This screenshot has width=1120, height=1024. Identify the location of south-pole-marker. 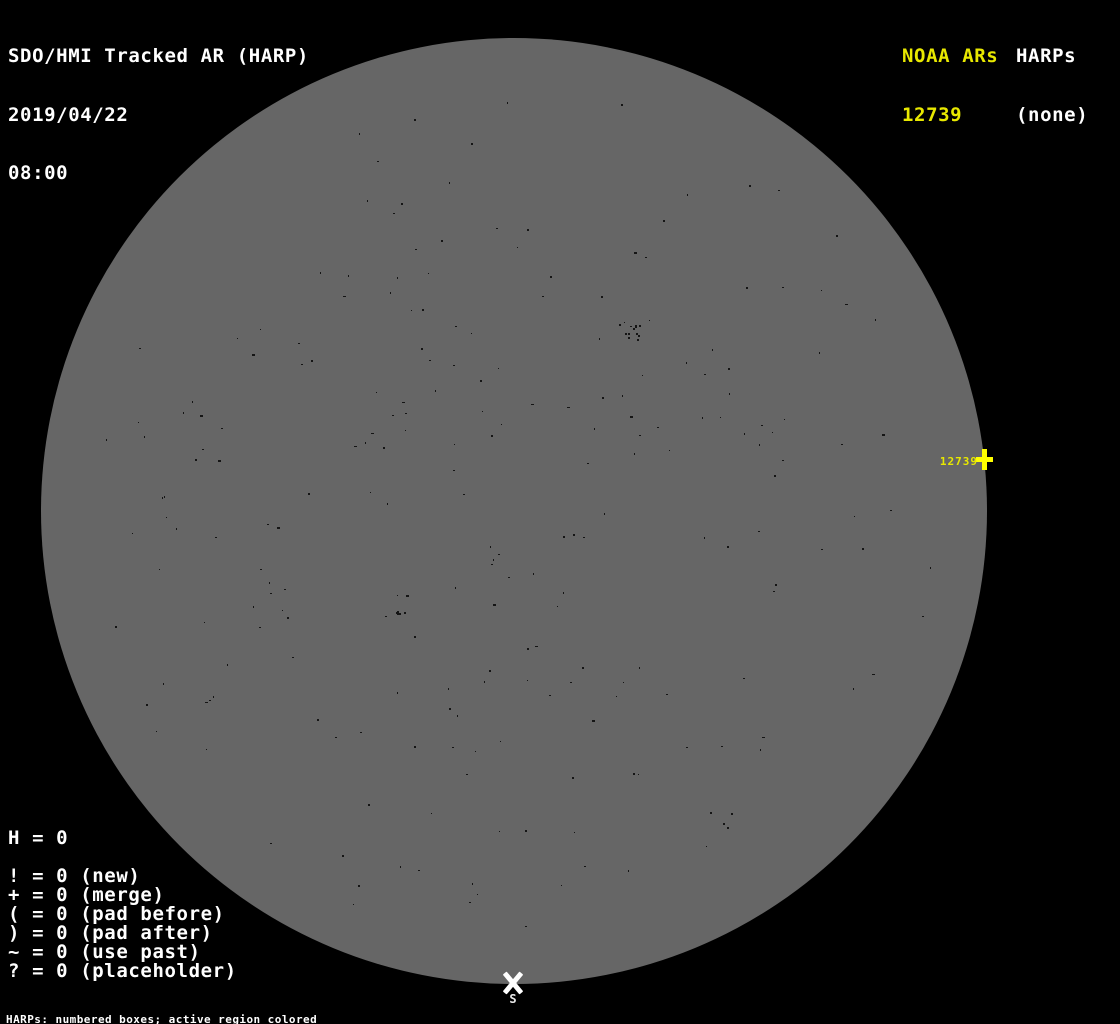
(513, 983).